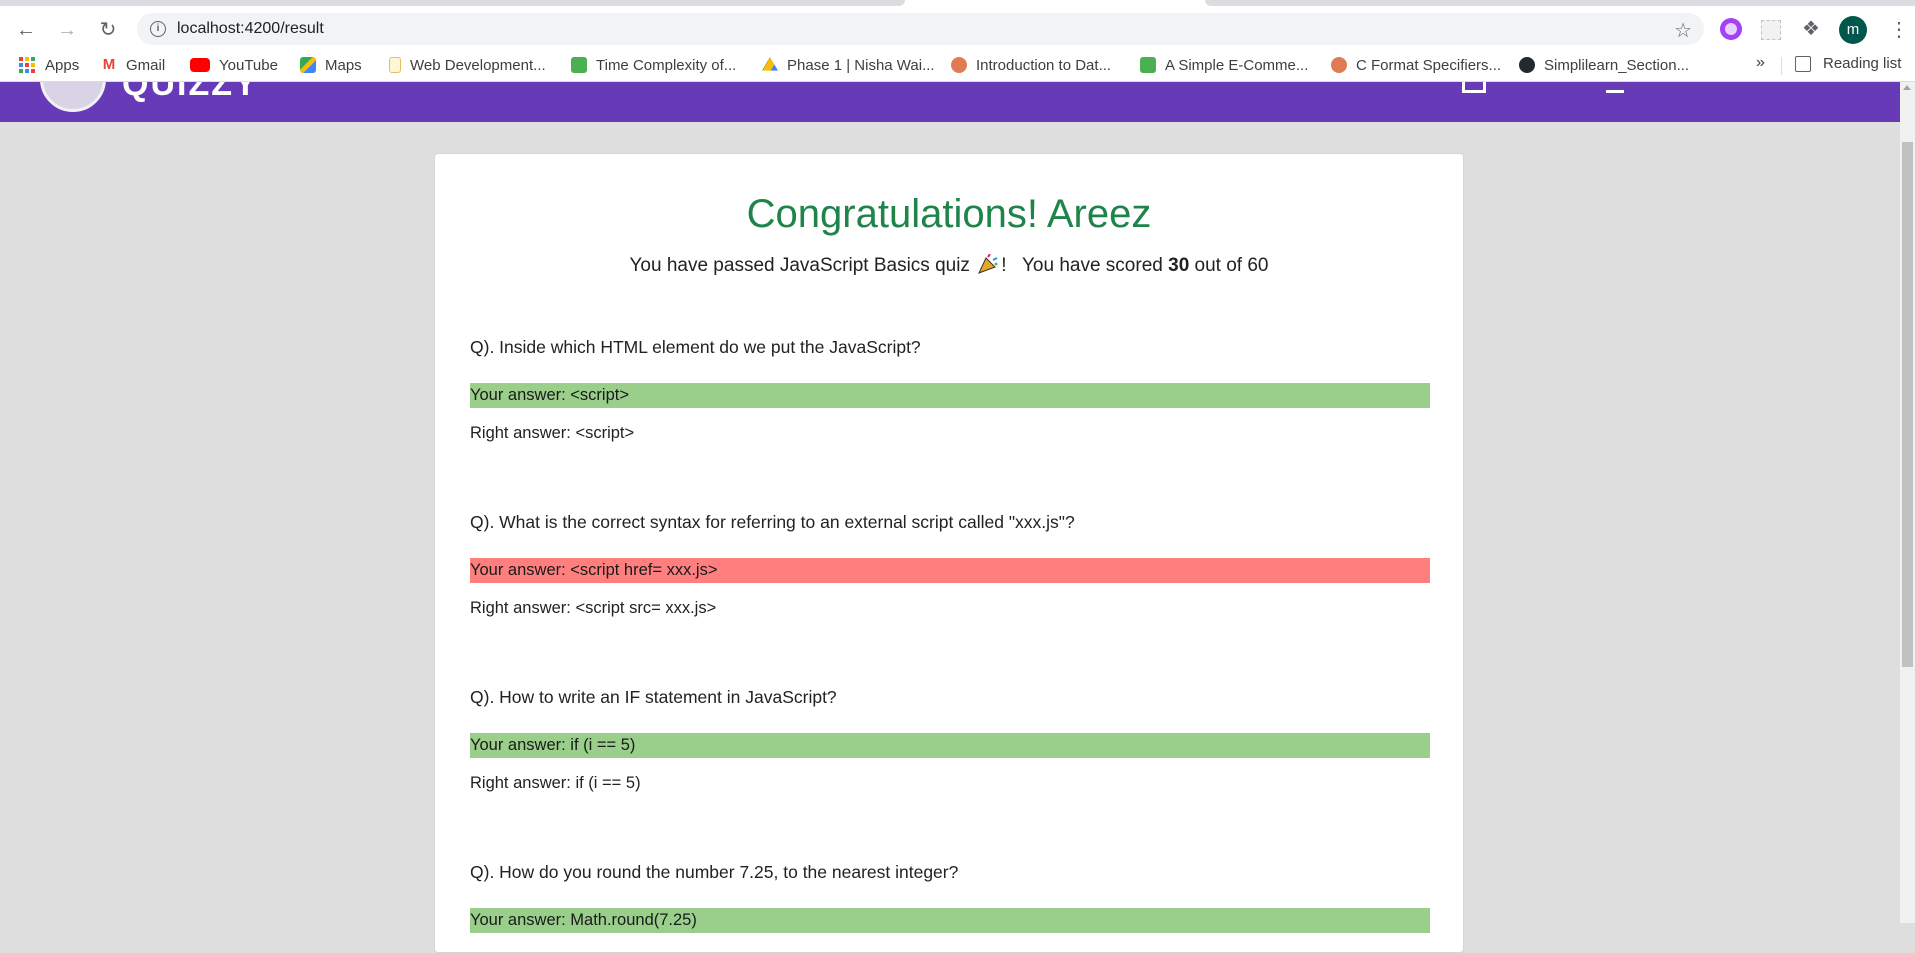 The height and width of the screenshot is (953, 1915). Describe the element at coordinates (1231, 265) in the screenshot. I see `score-total-text: out of 60` at that location.